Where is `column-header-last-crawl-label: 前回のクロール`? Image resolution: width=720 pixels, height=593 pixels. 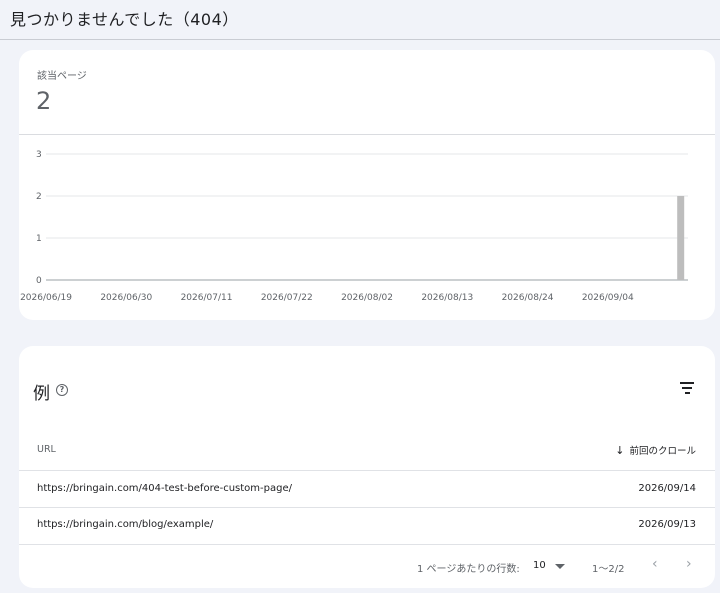 column-header-last-crawl-label: 前回のクロール is located at coordinates (662, 451).